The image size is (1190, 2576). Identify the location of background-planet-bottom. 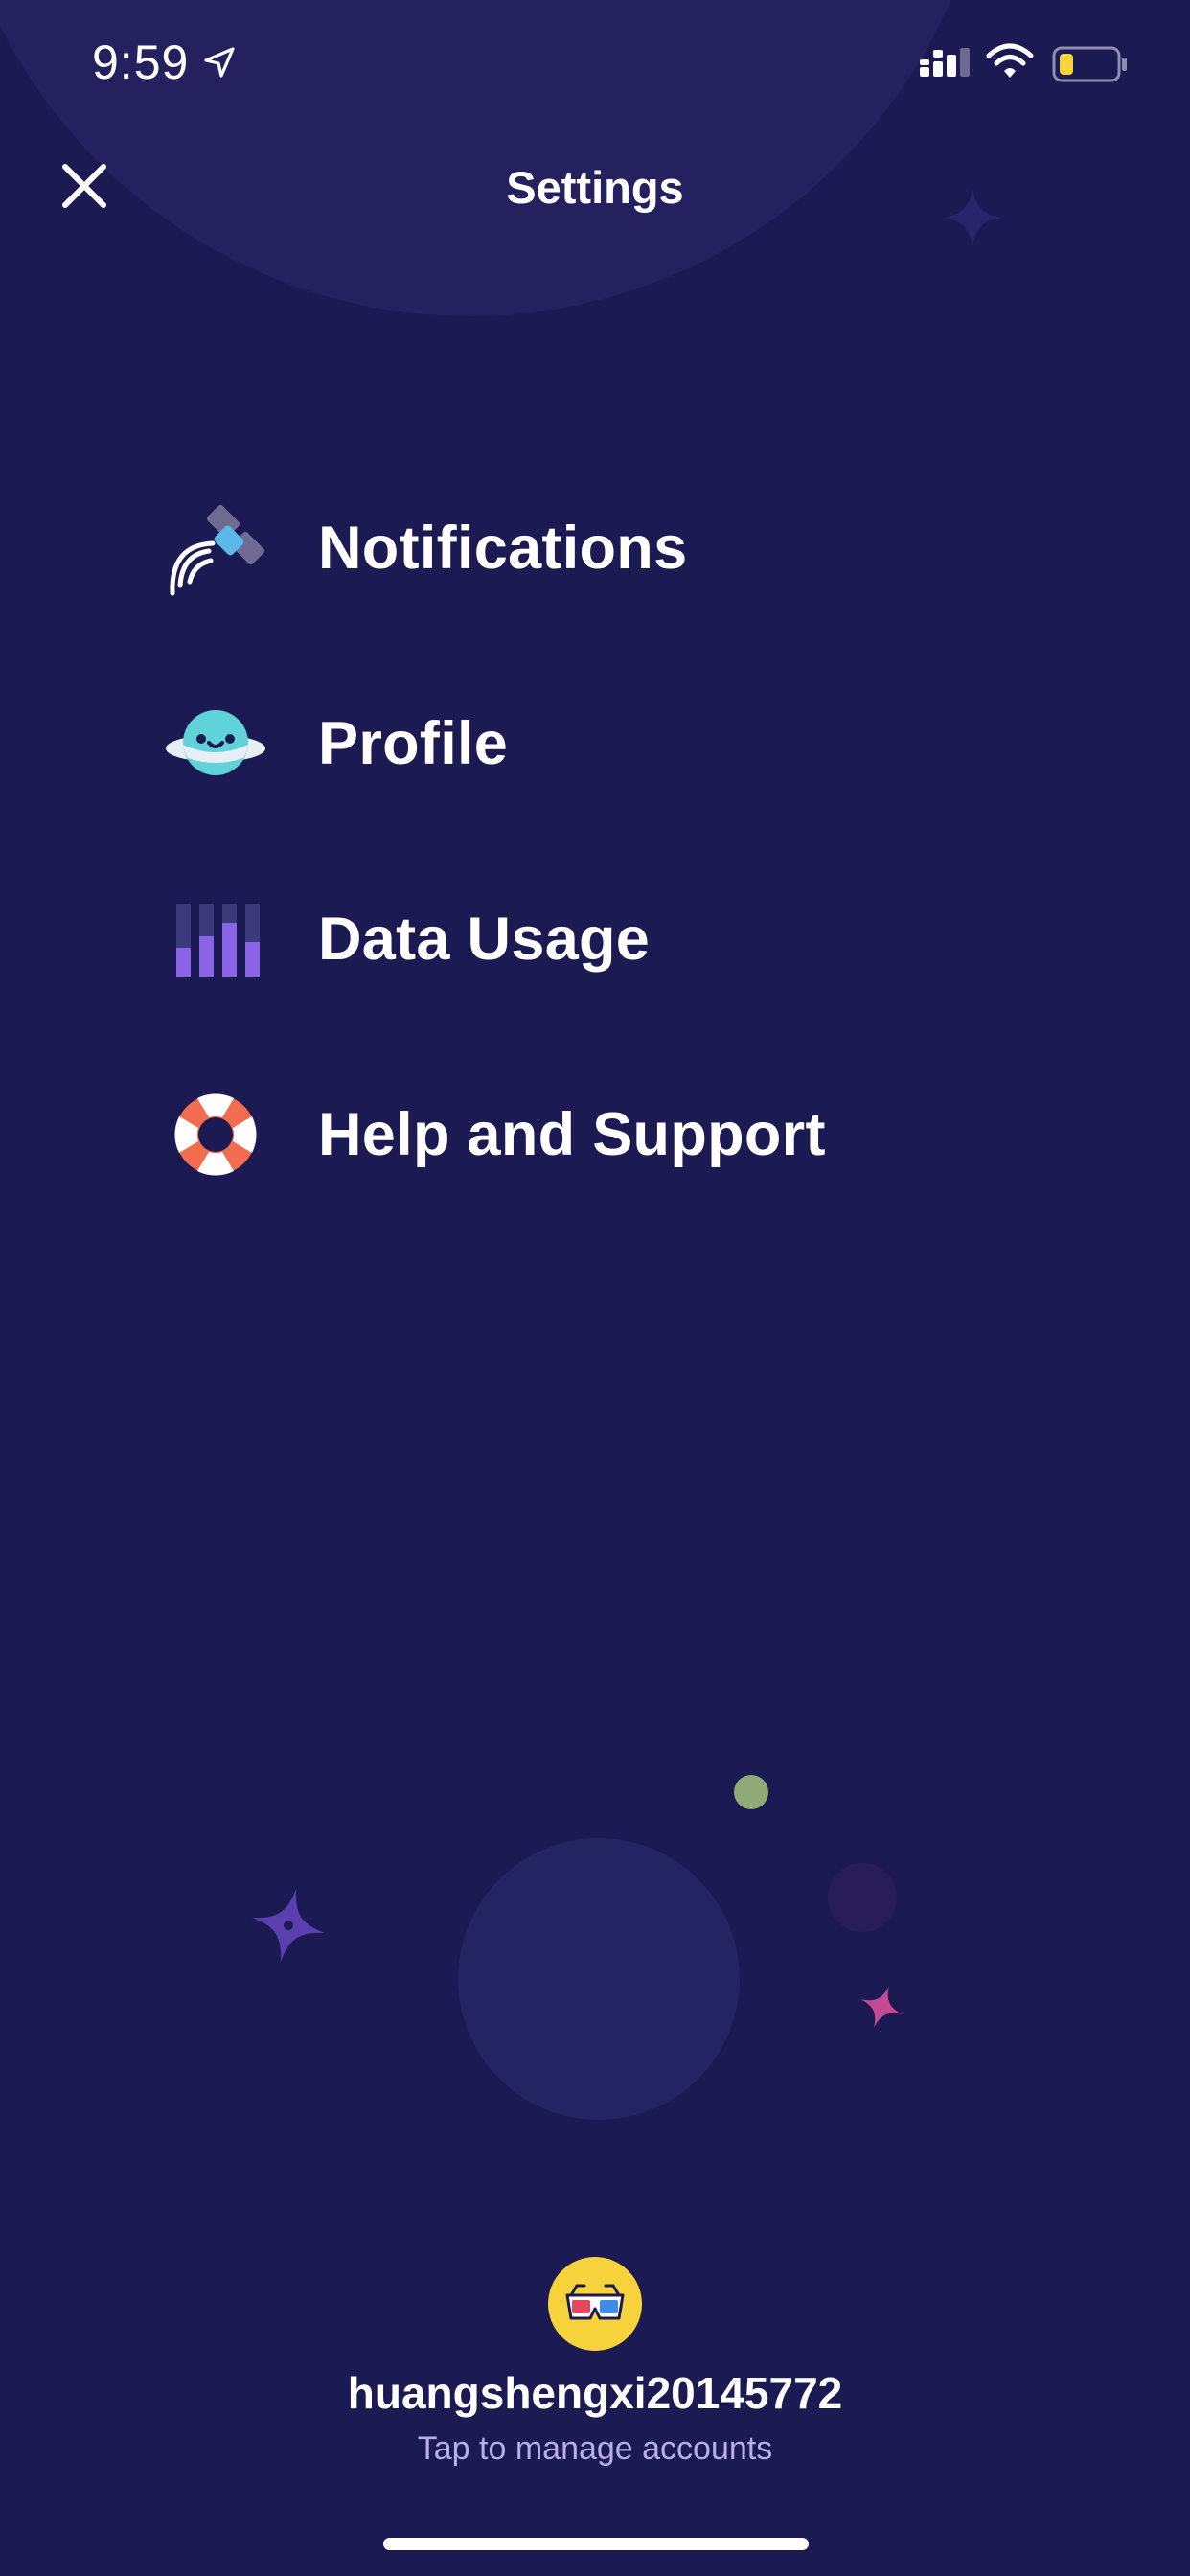
(599, 1979).